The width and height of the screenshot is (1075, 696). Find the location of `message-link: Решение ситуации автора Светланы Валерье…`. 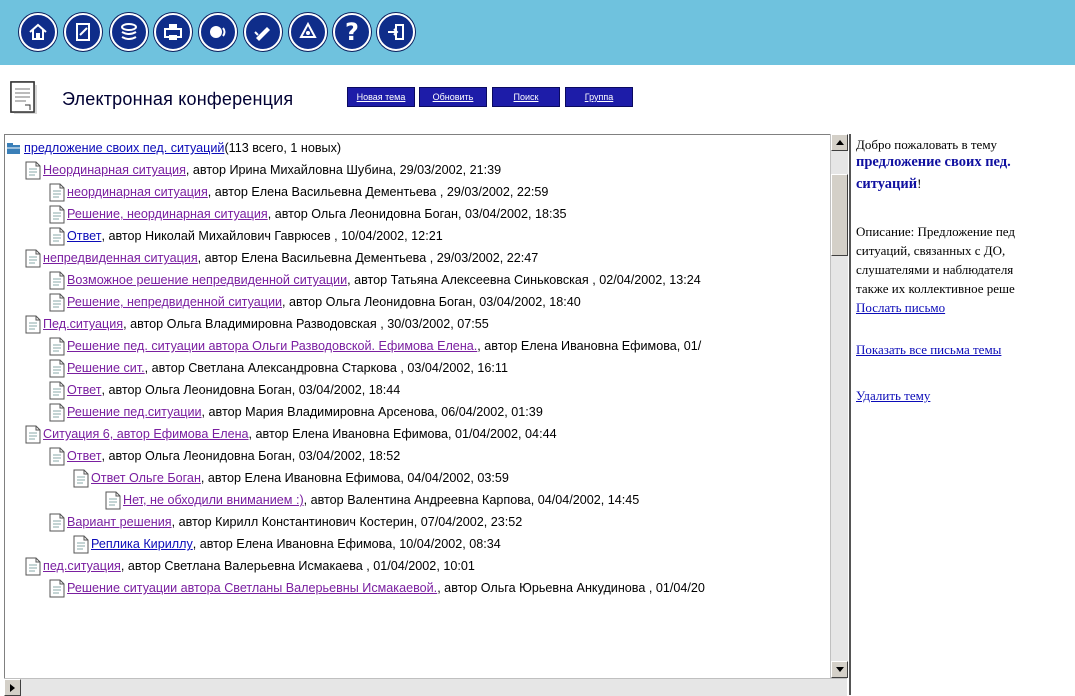

message-link: Решение ситуации автора Светланы Валерье… is located at coordinates (252, 588).